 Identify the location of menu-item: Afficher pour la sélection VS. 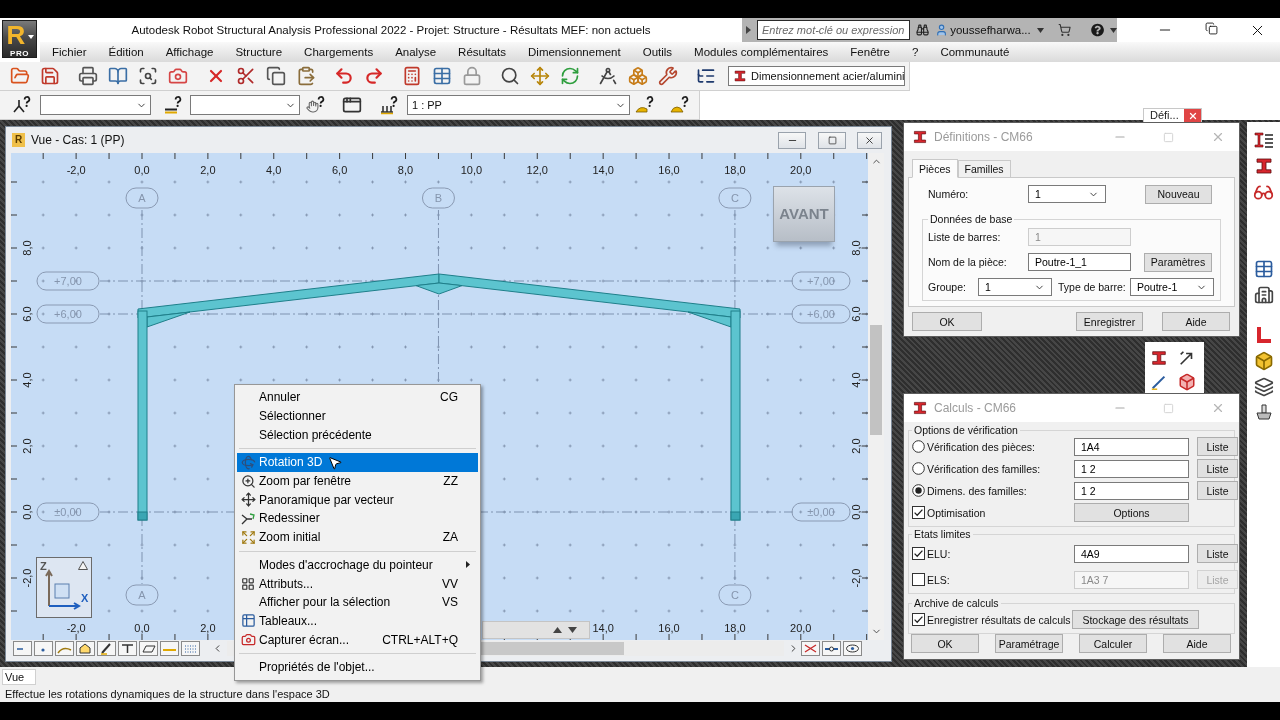
(357, 602).